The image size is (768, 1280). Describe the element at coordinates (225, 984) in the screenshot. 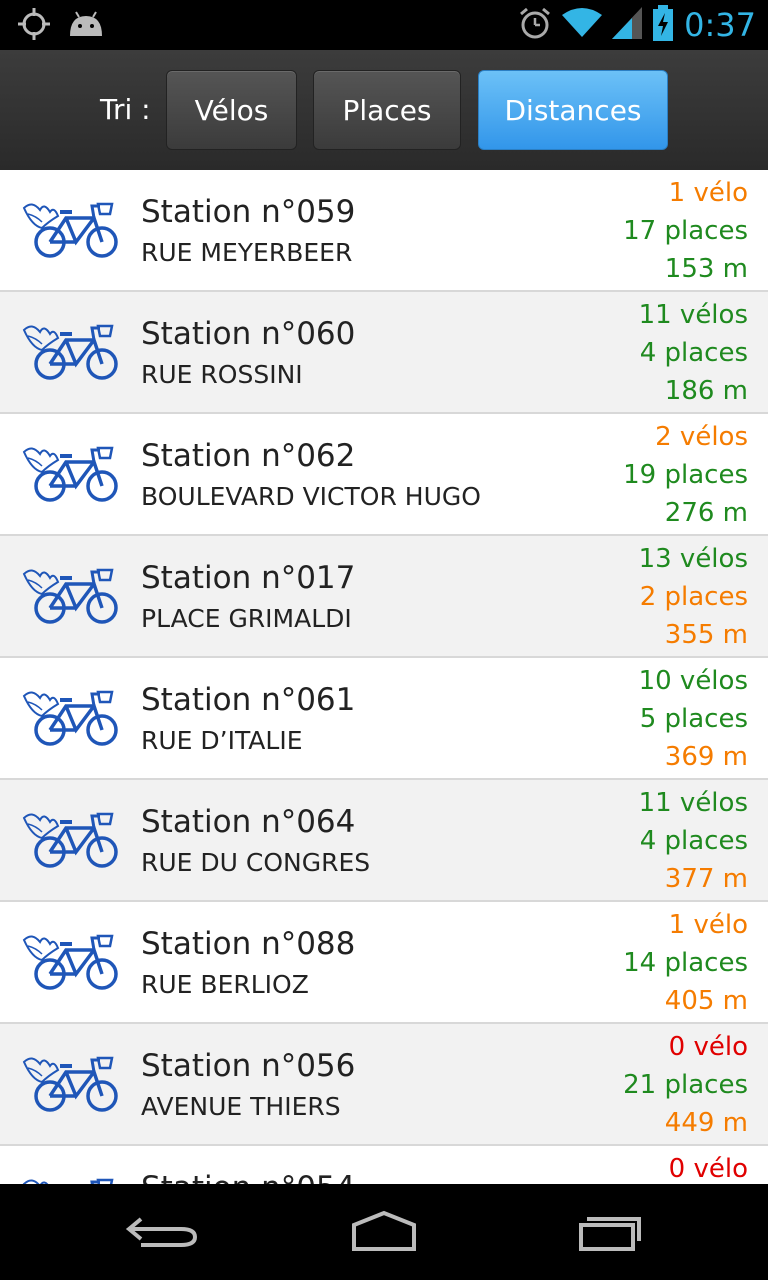

I see `station-street: RUE BERLIOZ` at that location.